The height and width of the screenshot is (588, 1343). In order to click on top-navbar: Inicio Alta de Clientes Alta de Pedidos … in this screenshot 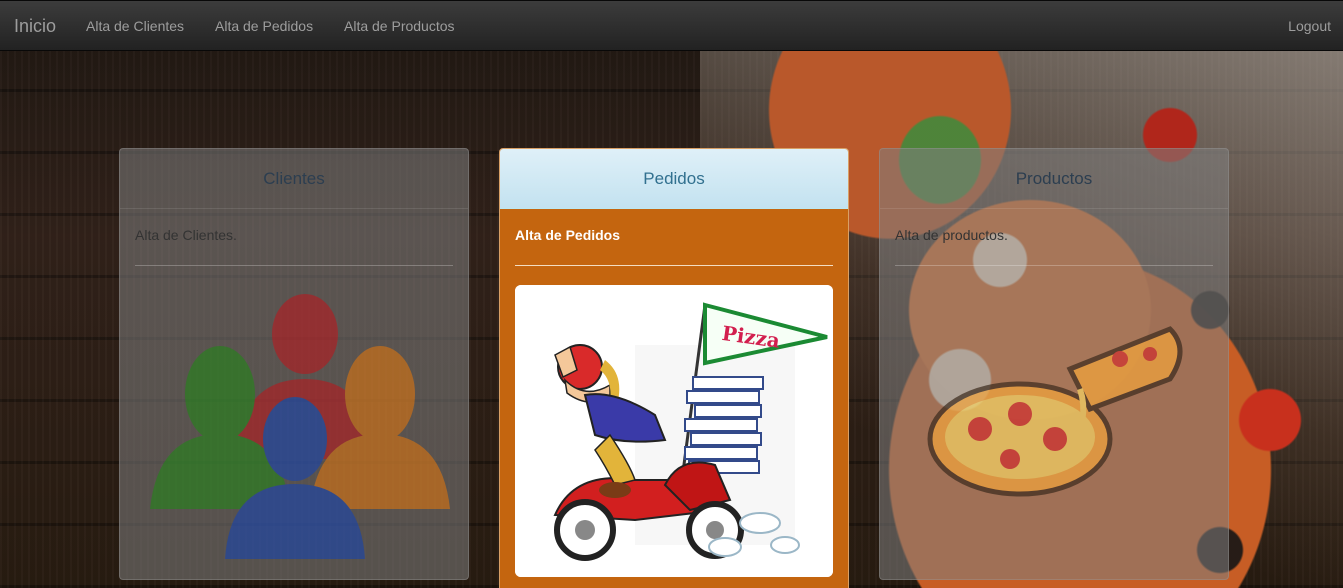, I will do `click(671, 25)`.